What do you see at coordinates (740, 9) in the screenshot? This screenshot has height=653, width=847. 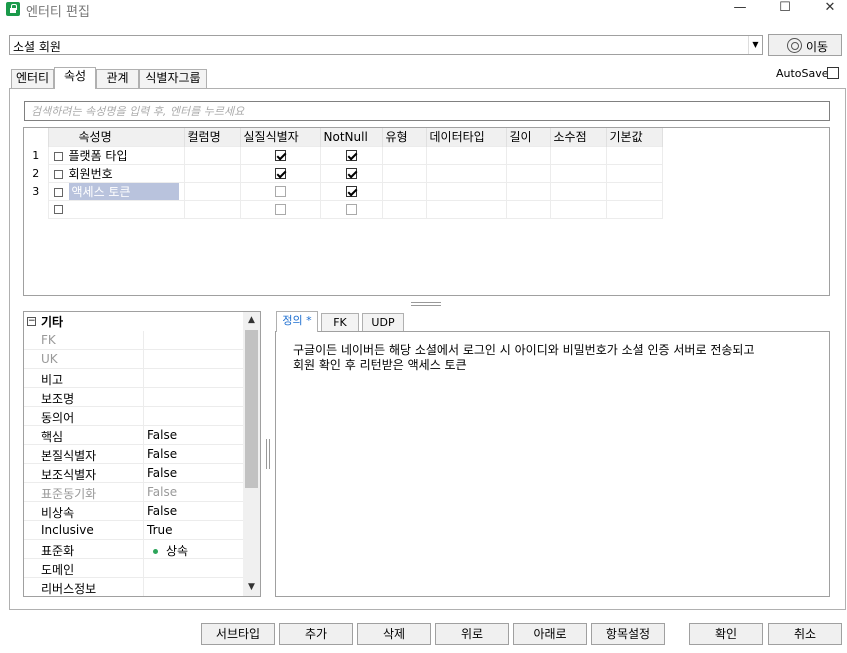 I see `minimize-button: —` at bounding box center [740, 9].